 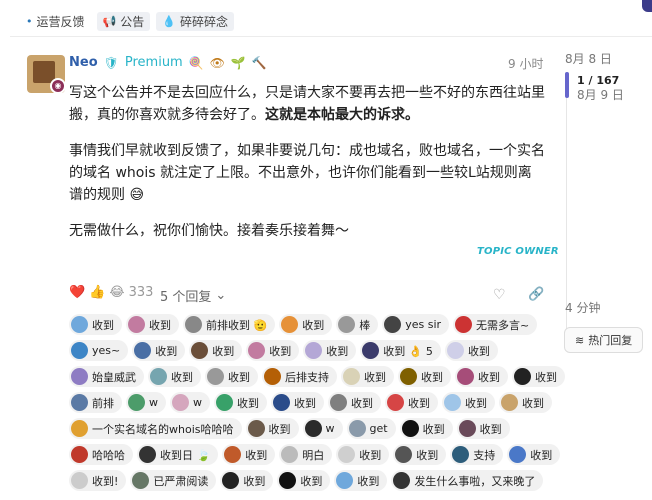 I want to click on reply-chip: yes~, so click(x=99, y=350).